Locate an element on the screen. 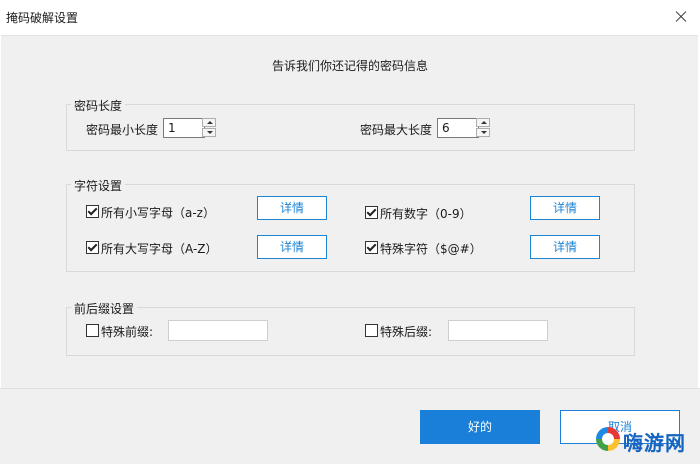 The image size is (700, 464). max-length-up-icon is located at coordinates (483, 122).